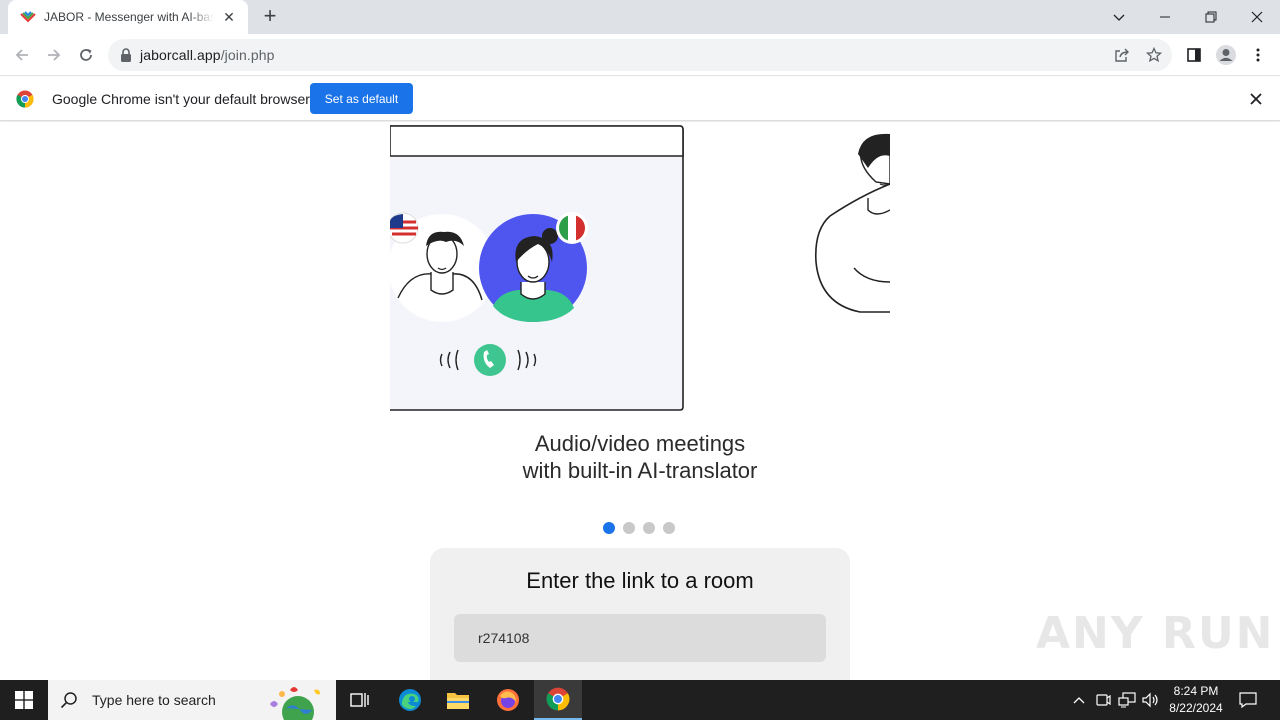  I want to click on forward-button, so click(54, 55).